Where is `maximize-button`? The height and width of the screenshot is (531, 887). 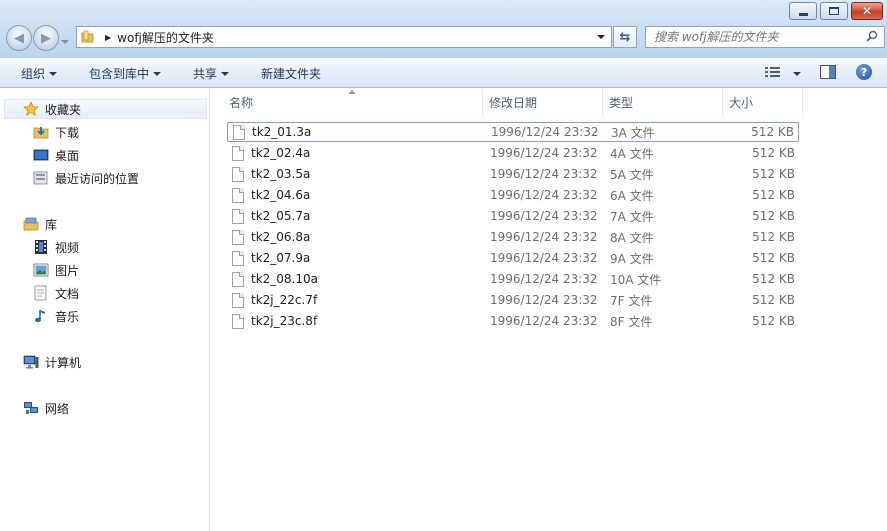 maximize-button is located at coordinates (834, 11).